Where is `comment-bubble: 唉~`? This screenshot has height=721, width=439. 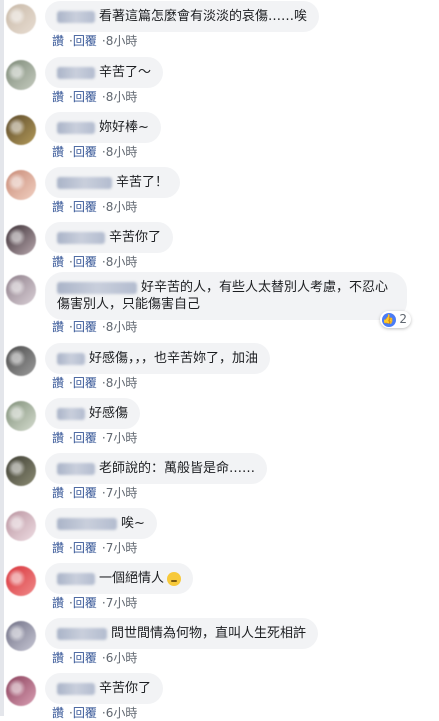 comment-bubble: 唉~ is located at coordinates (101, 523).